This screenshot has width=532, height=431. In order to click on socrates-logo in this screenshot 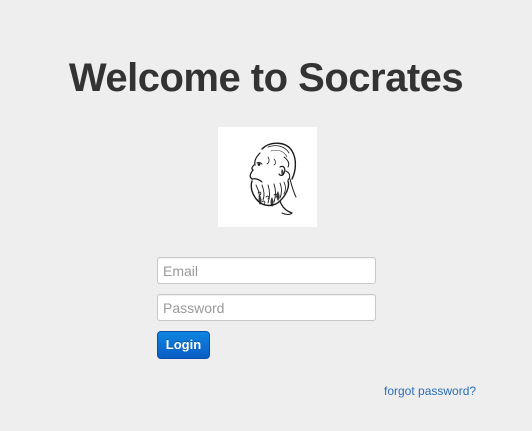, I will do `click(267, 177)`.